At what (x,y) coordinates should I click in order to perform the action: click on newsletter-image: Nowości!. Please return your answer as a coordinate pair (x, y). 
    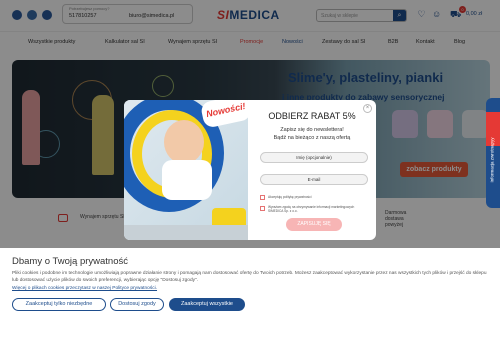
    Looking at the image, I should click on (188, 170).